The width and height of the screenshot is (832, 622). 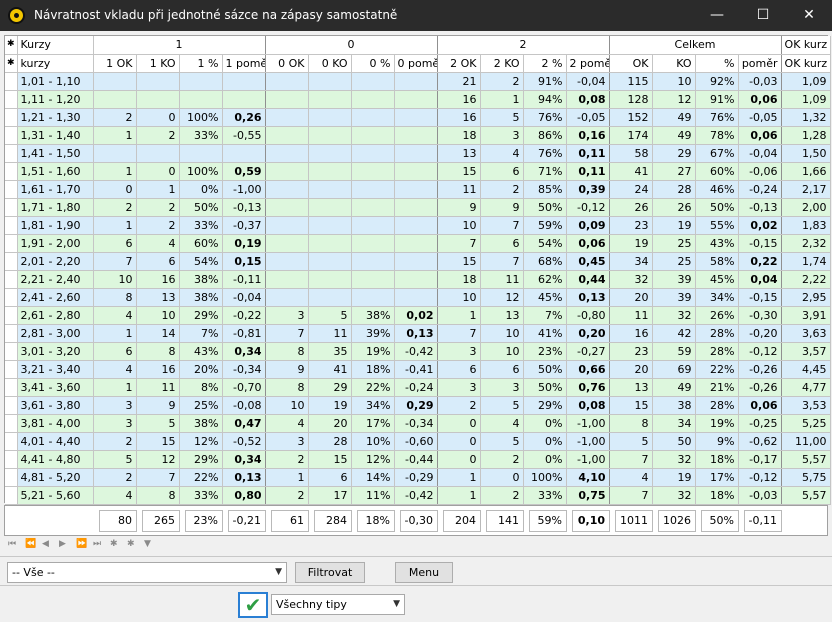 I want to click on table-cell: 0,34, so click(x=244, y=459).